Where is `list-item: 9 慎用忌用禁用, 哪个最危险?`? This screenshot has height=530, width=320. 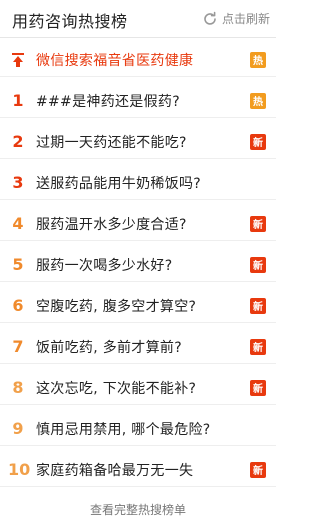
list-item: 9 慎用忌用禁用, 哪个最危险? is located at coordinates (138, 429).